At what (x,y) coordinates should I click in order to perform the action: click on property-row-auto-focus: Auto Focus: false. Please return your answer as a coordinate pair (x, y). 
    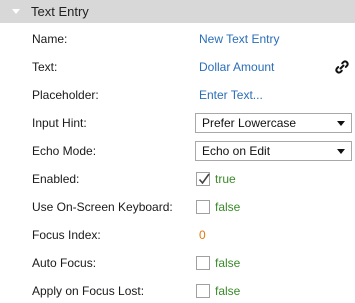
    Looking at the image, I should click on (177, 263).